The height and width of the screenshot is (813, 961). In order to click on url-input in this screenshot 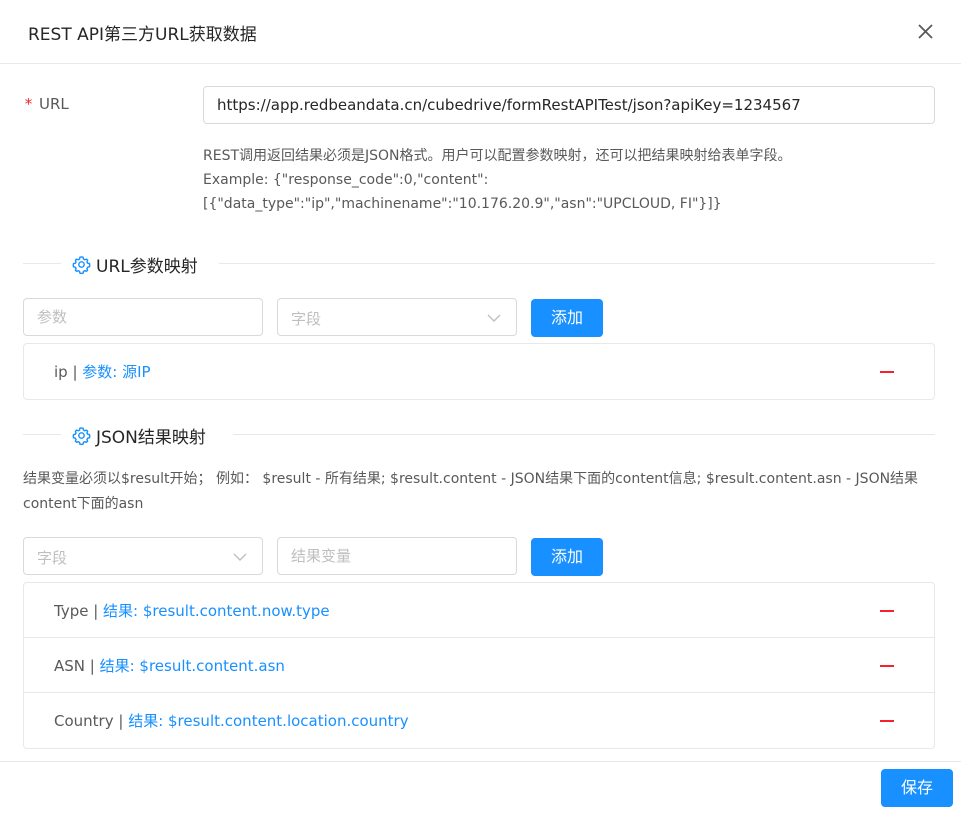, I will do `click(569, 105)`.